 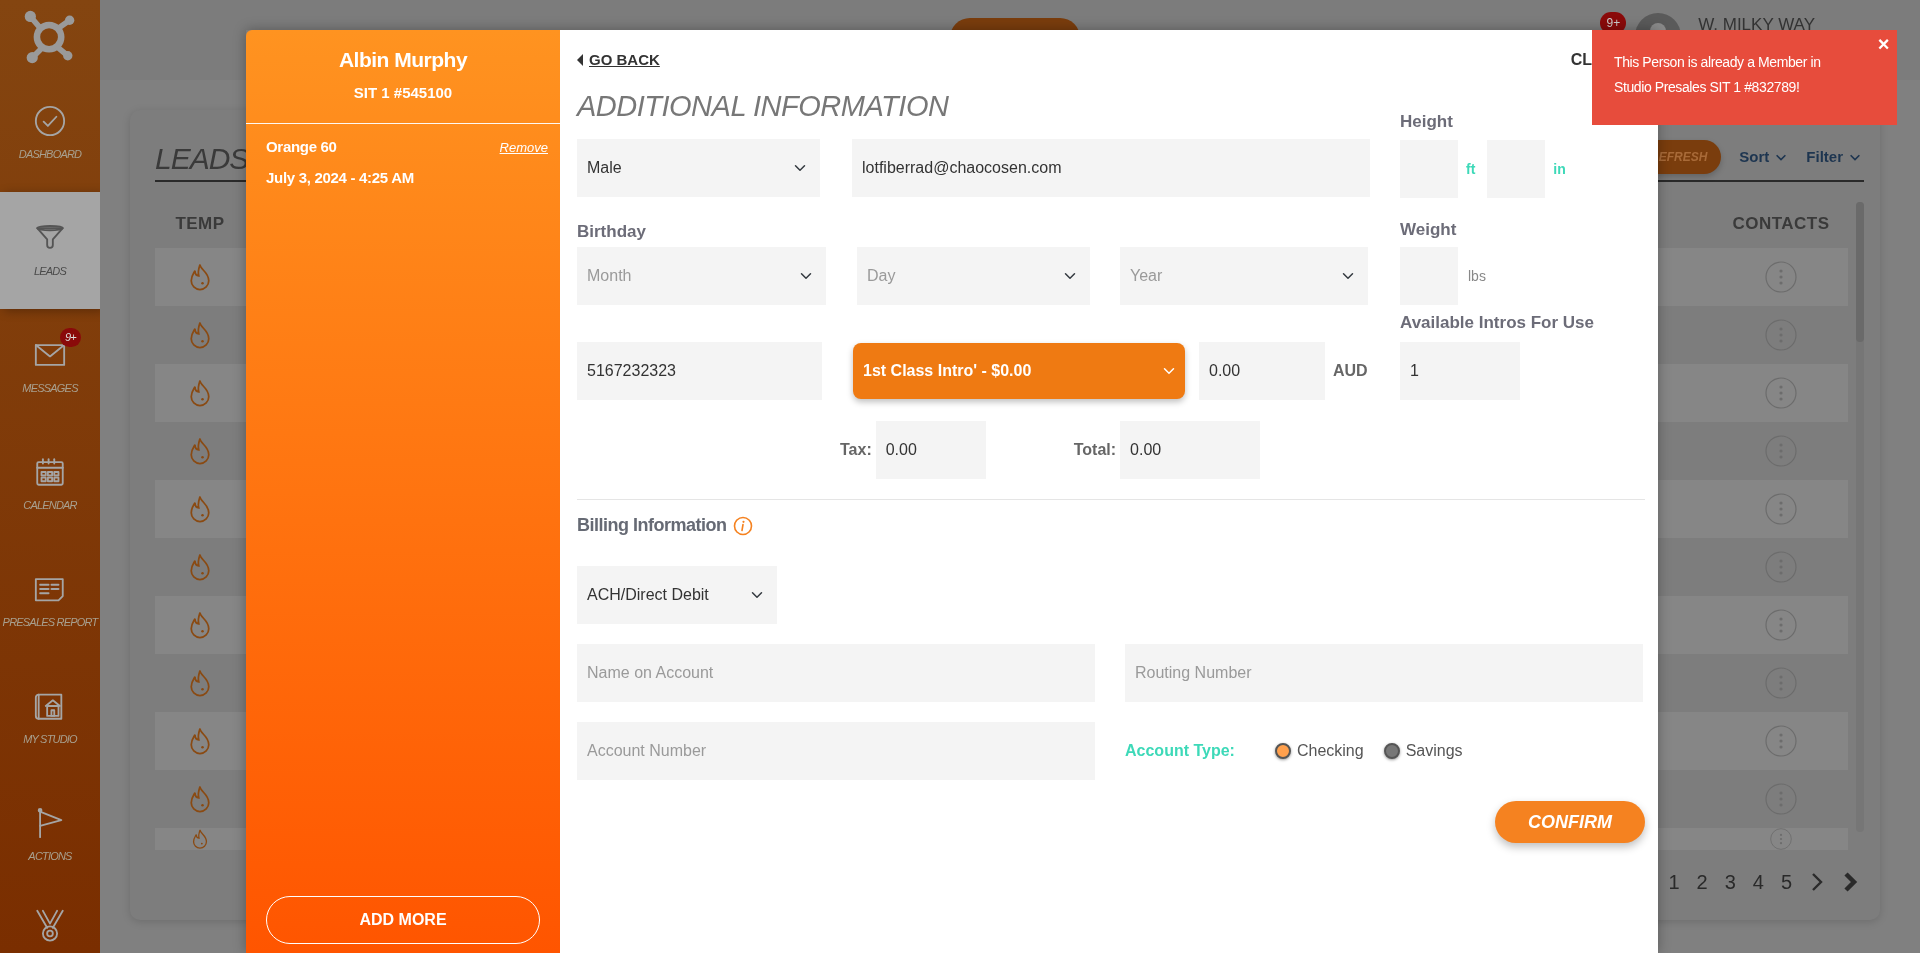 What do you see at coordinates (1429, 230) in the screenshot?
I see `field-label: Weight` at bounding box center [1429, 230].